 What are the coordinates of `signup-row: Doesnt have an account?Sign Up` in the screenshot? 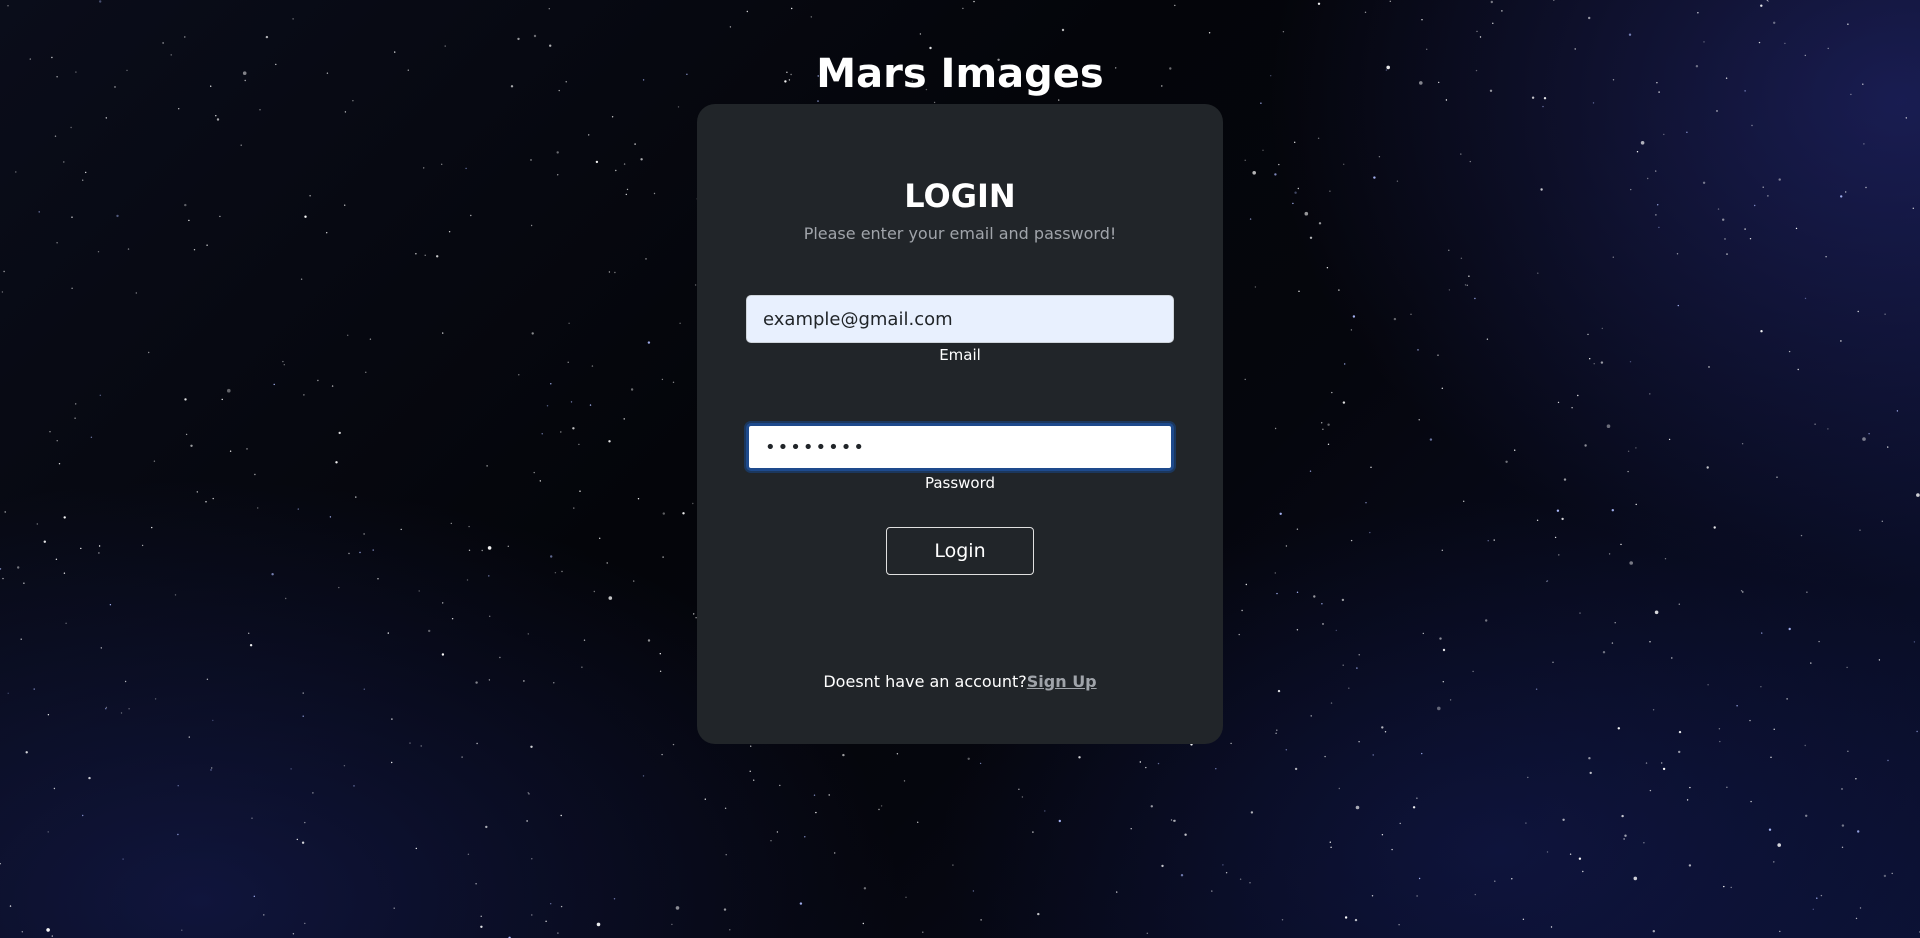 It's located at (960, 681).